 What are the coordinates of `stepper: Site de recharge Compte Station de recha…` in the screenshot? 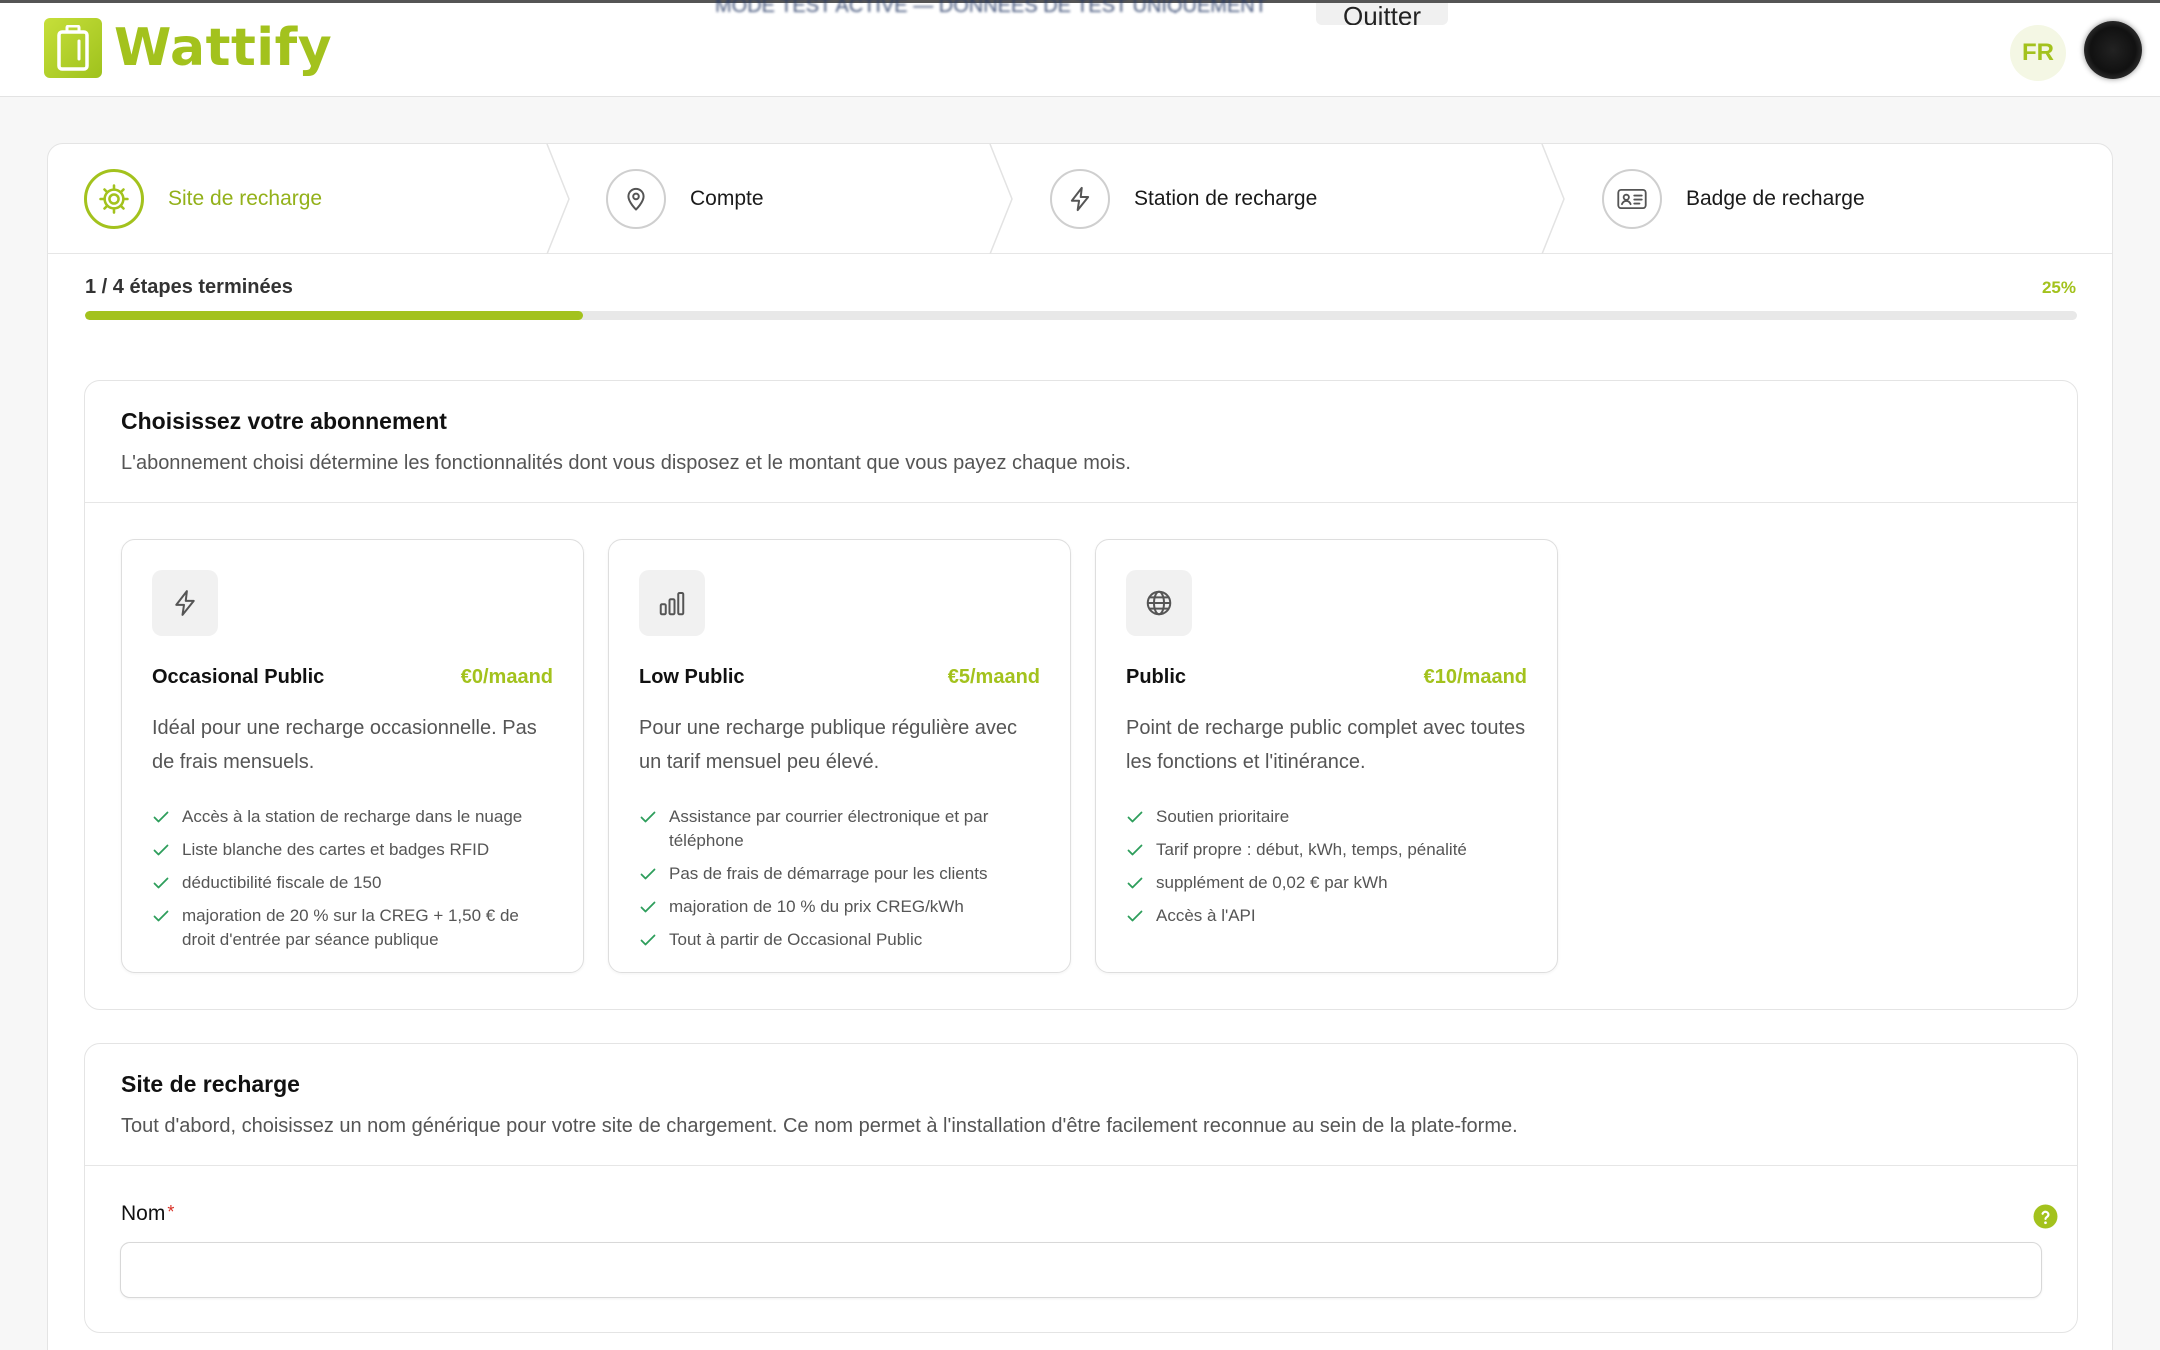 It's located at (1080, 199).